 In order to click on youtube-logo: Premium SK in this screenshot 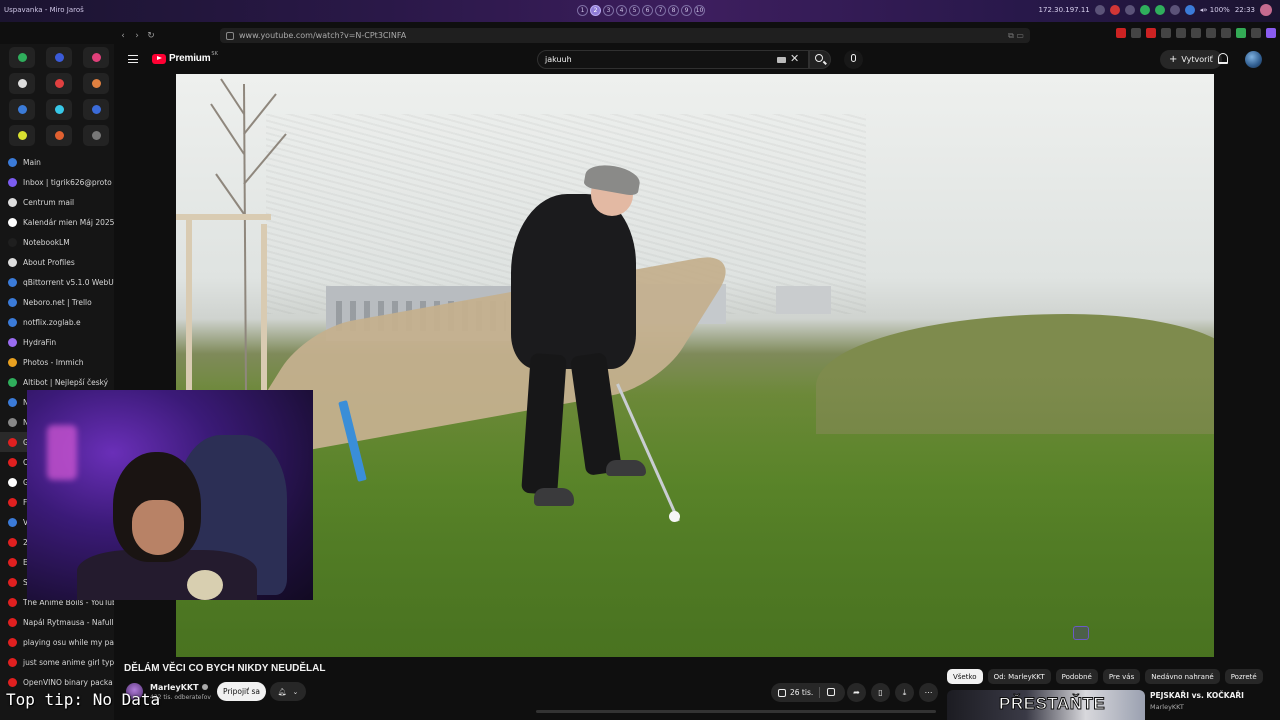, I will do `click(185, 57)`.